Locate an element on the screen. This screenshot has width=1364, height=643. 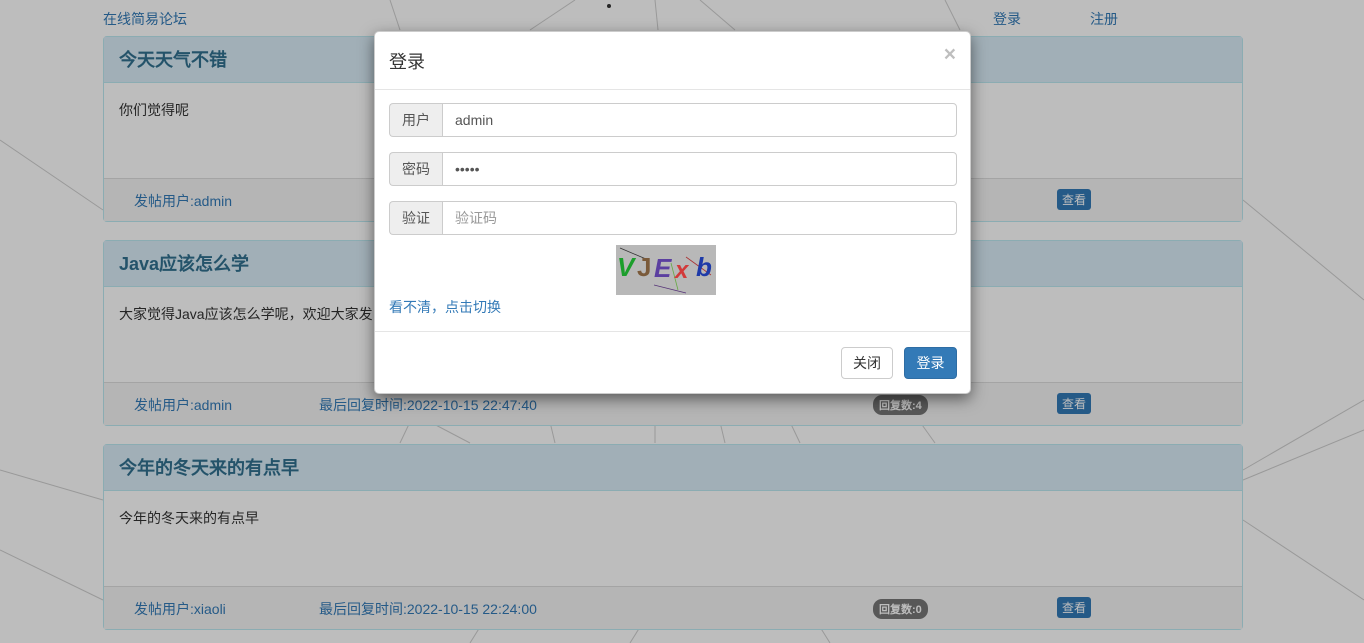
refresh-captcha-link: 看不清，点击切换 is located at coordinates (445, 307).